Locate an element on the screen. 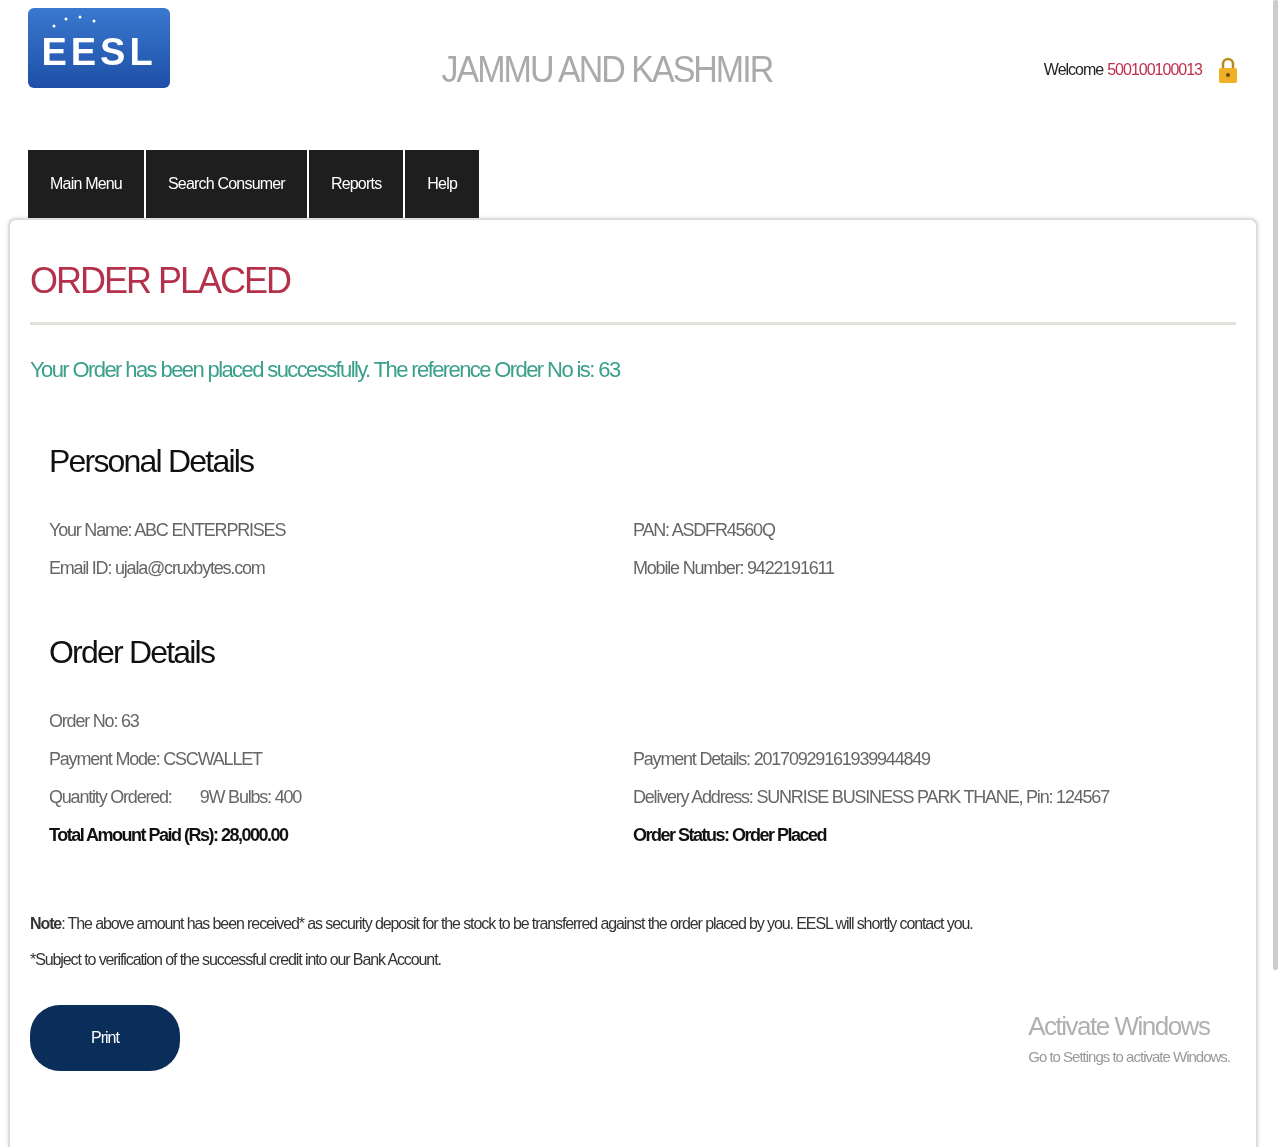  activation-notice-title: Activate Windows is located at coordinates (1119, 1026).